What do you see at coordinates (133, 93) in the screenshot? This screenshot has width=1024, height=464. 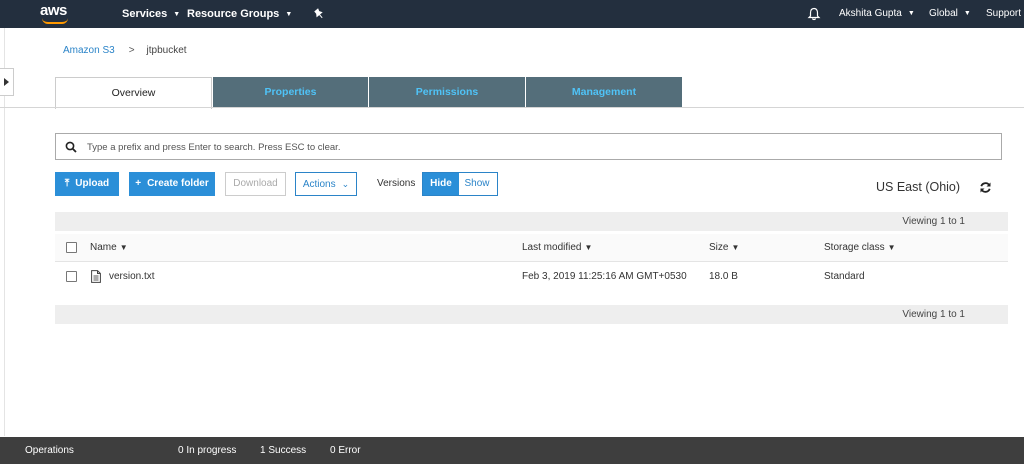 I see `tab-overview: Overview` at bounding box center [133, 93].